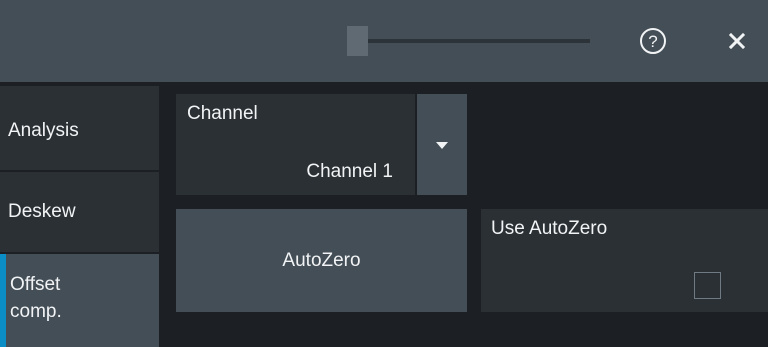 This screenshot has height=347, width=768. I want to click on autozero-button: AutoZero, so click(321, 260).